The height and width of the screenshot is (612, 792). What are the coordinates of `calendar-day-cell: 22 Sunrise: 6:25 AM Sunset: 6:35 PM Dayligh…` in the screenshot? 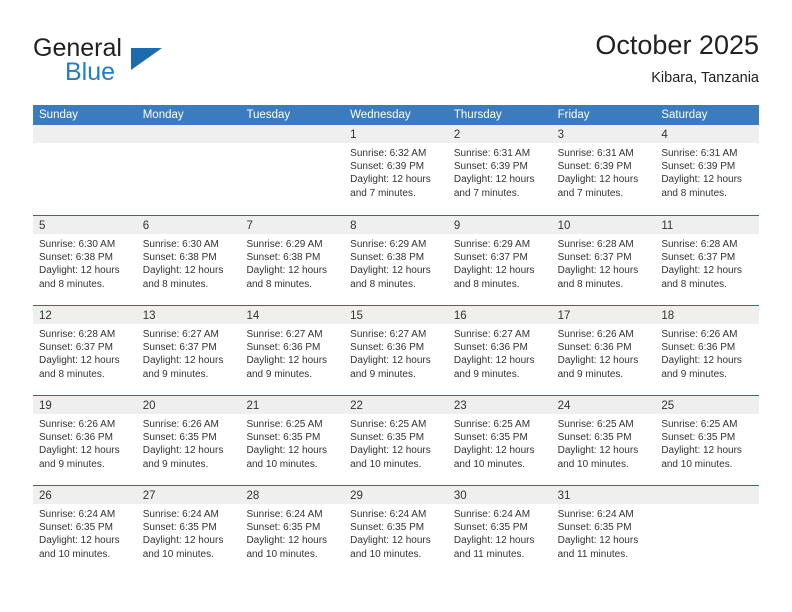 It's located at (396, 440).